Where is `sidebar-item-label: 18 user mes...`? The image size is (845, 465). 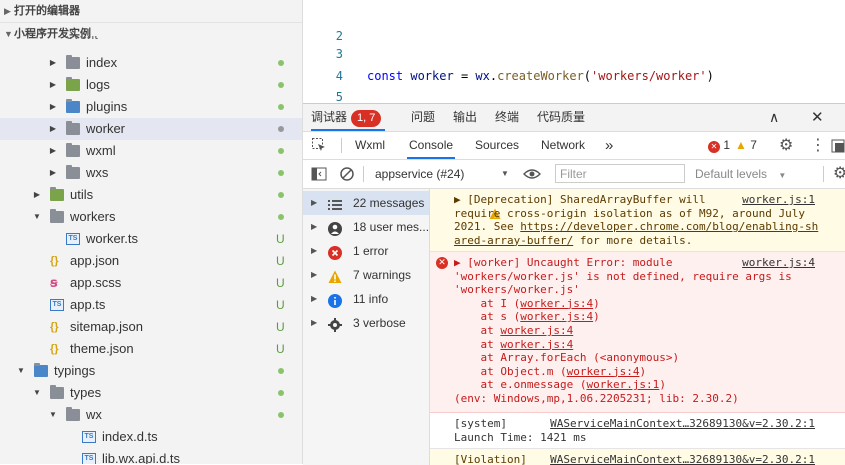 sidebar-item-label: 18 user mes... is located at coordinates (391, 227).